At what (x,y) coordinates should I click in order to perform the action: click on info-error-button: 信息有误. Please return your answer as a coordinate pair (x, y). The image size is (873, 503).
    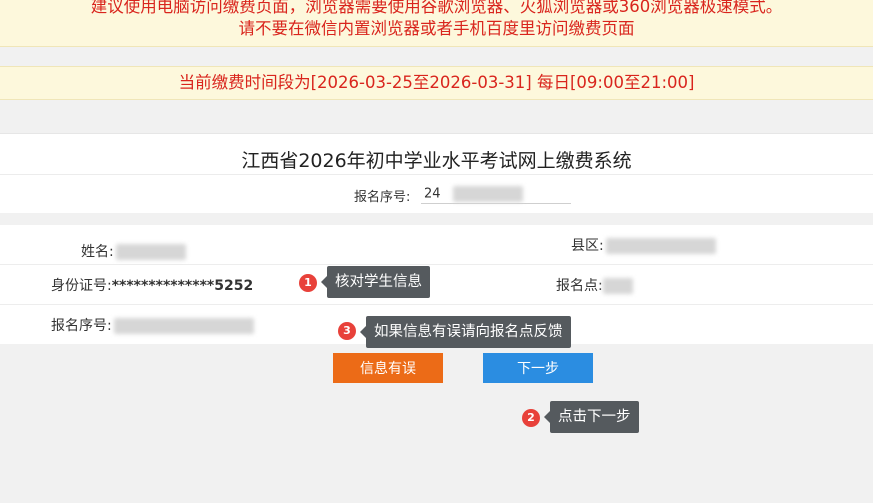
    Looking at the image, I should click on (388, 368).